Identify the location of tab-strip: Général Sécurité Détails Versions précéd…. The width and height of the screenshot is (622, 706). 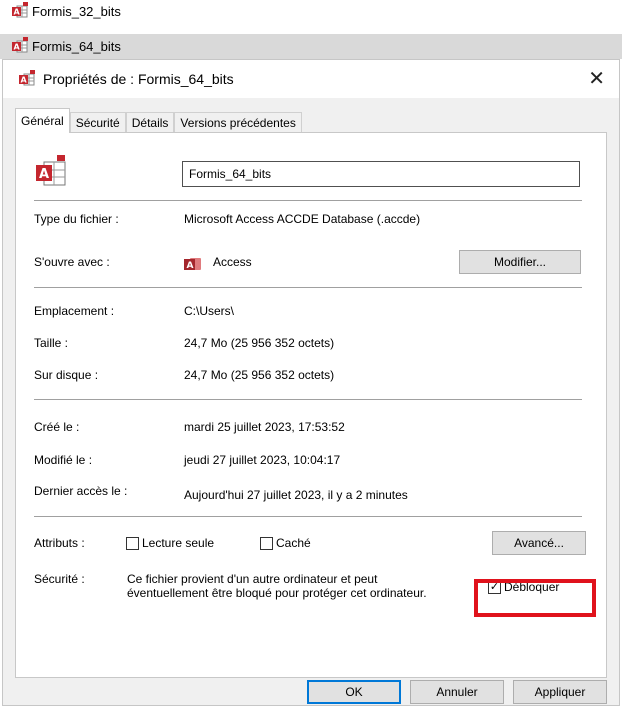
(158, 120).